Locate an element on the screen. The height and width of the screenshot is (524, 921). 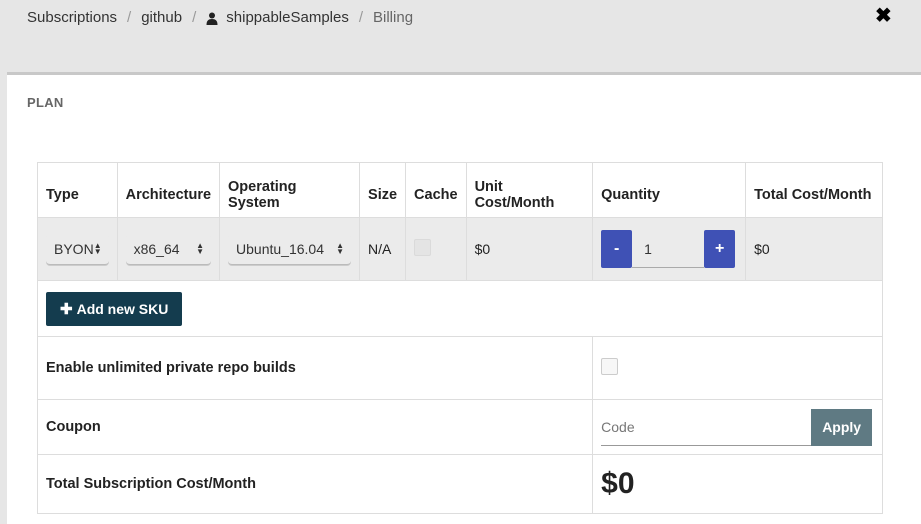
add-new-sku-button: ✚ Add new SKU is located at coordinates (114, 308).